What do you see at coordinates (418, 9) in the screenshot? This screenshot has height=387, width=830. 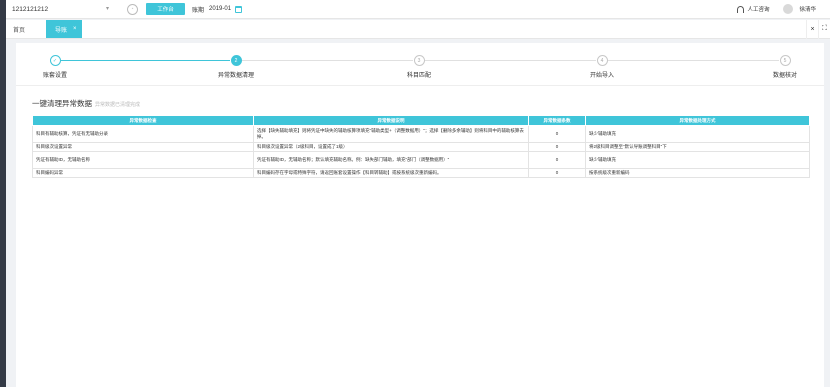 I see `top-bar: 1212121212 ▾ ◦ 工作台 账期 2019-01 人工咨询 徐清华` at bounding box center [418, 9].